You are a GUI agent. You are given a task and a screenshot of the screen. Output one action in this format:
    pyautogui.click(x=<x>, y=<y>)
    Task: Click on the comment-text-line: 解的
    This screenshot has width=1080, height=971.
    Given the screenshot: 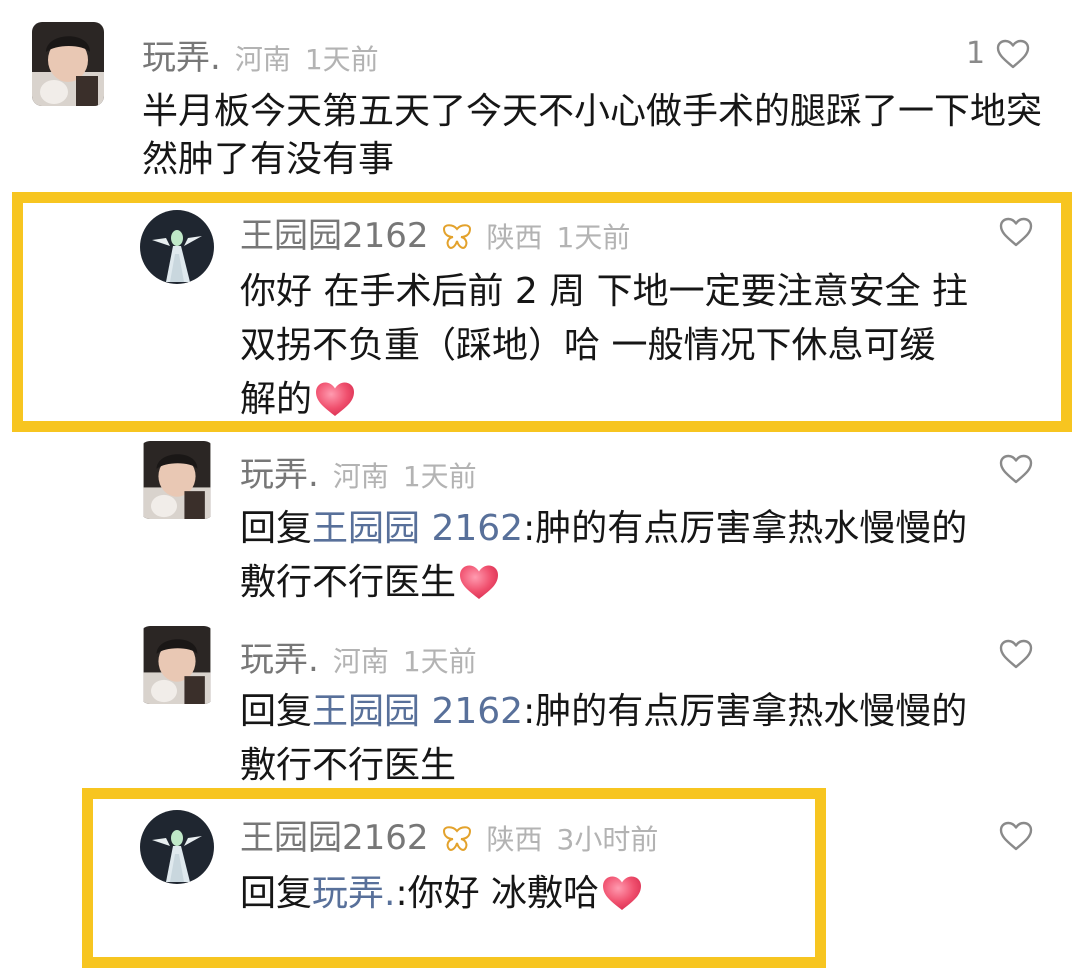 What is the action you would take?
    pyautogui.click(x=640, y=403)
    